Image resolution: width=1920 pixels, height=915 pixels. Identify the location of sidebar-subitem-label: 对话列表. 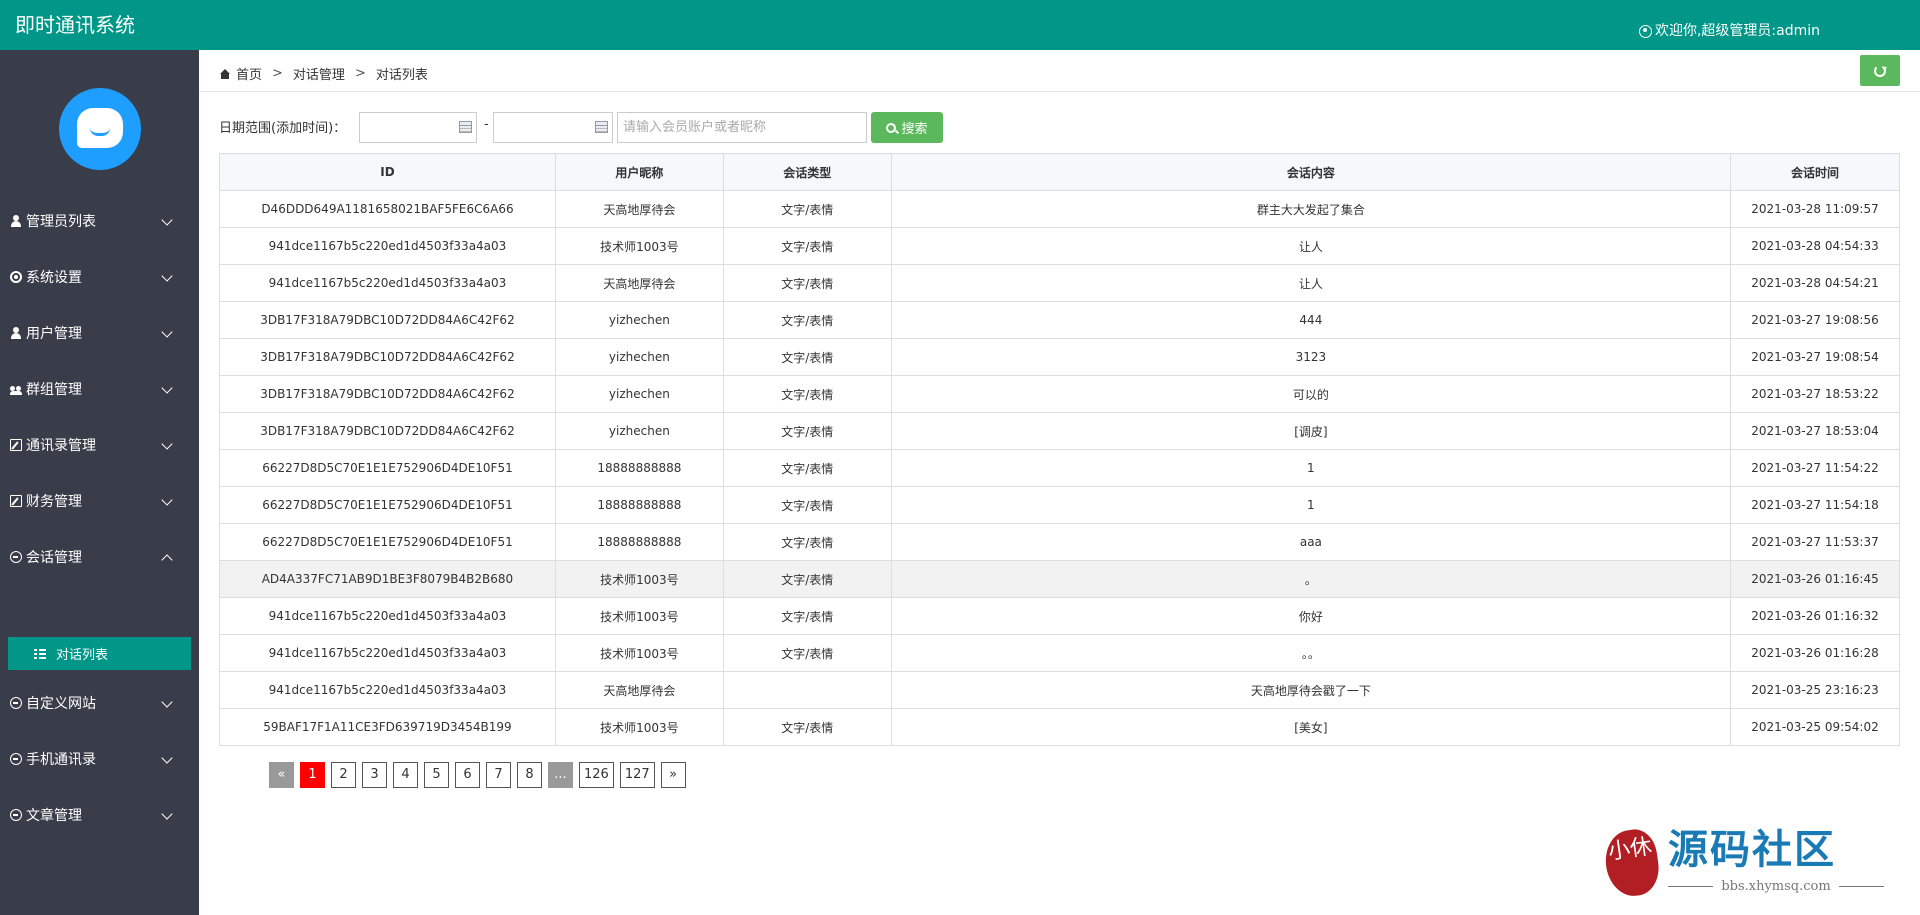
(82, 655).